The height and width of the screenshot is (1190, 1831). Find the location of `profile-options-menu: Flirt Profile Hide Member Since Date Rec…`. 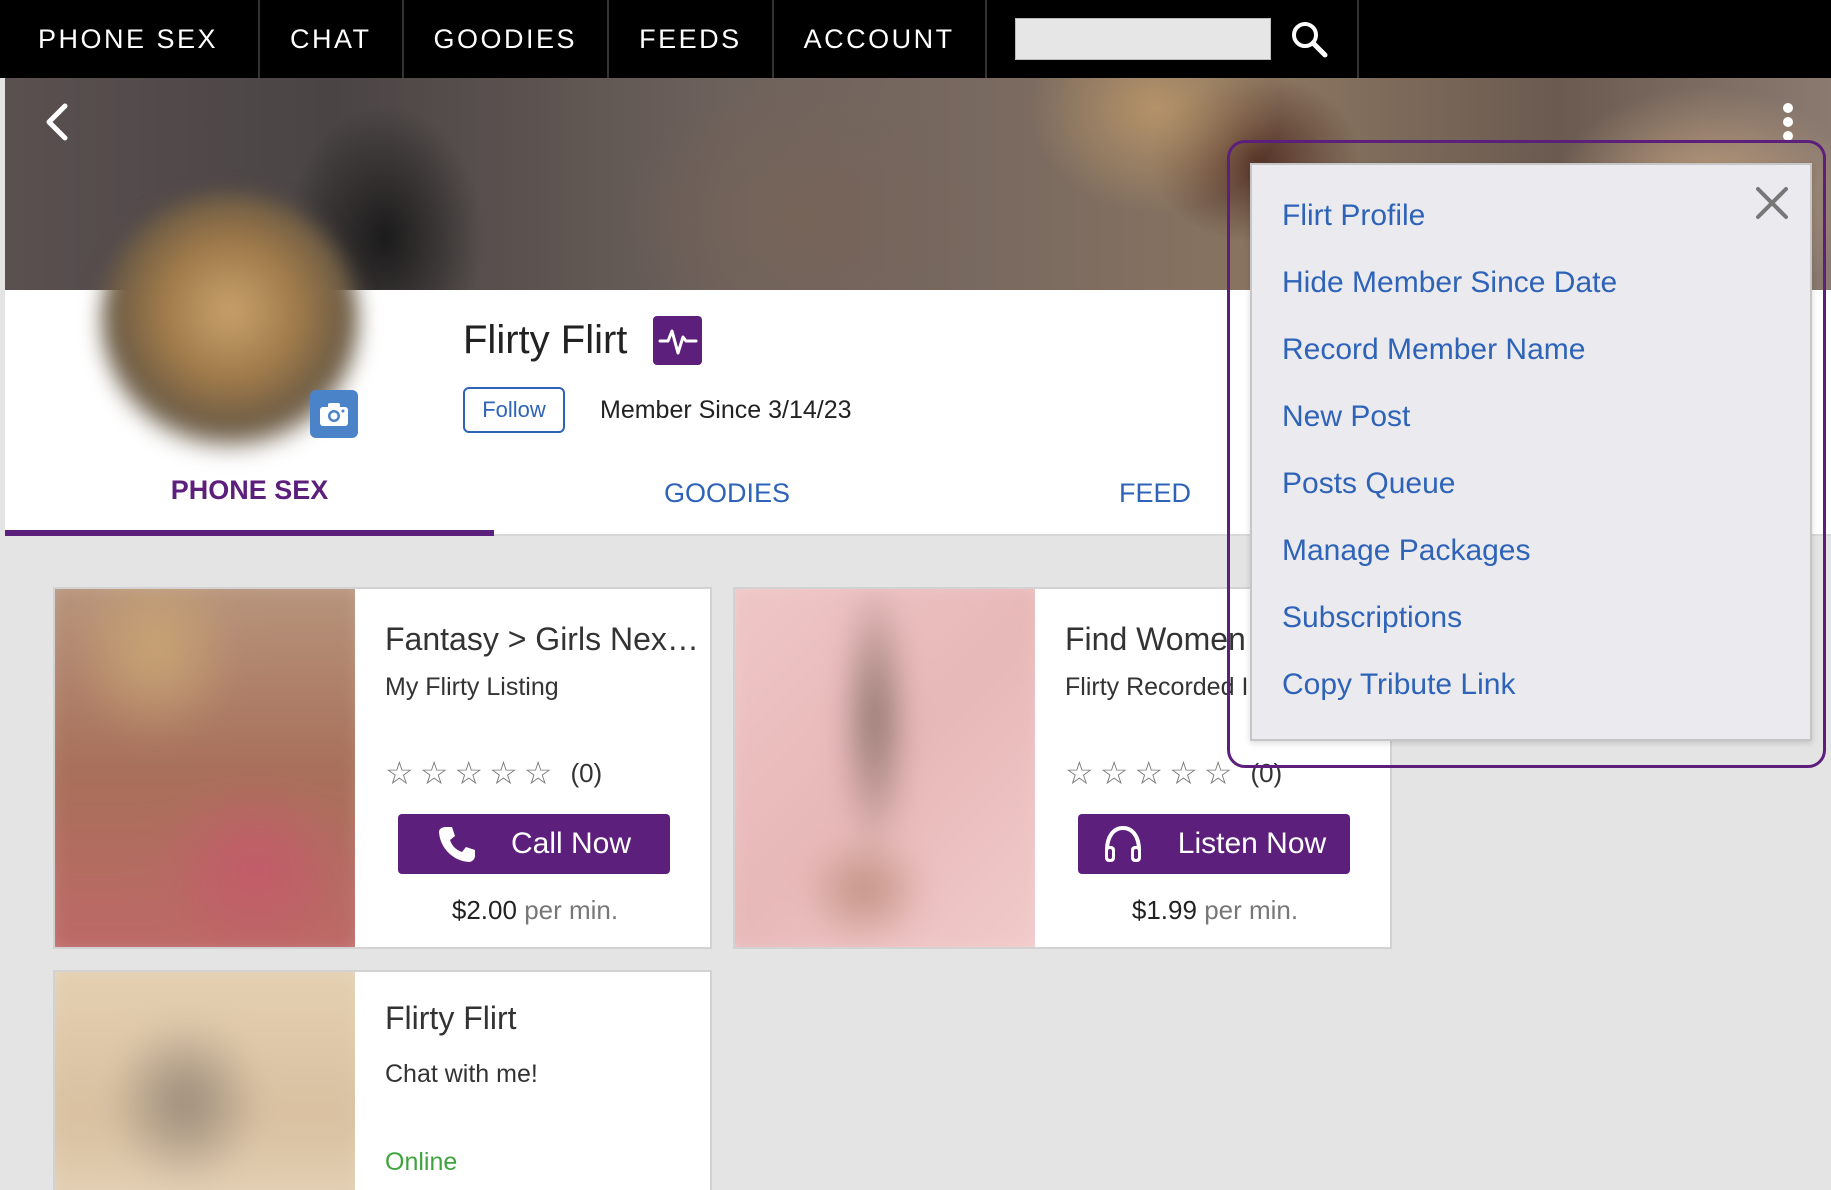

profile-options-menu: Flirt Profile Hide Member Since Date Rec… is located at coordinates (1531, 452).